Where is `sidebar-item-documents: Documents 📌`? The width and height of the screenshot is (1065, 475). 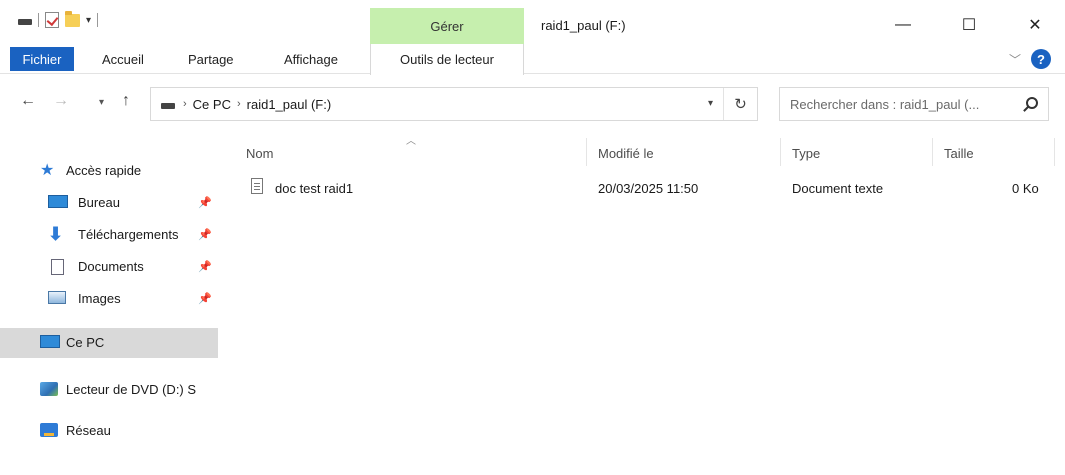 sidebar-item-documents: Documents 📌 is located at coordinates (109, 267).